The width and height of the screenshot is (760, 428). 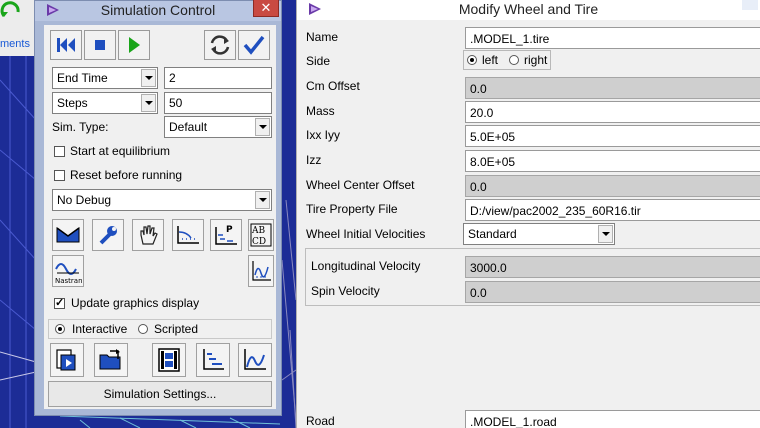 I want to click on cm-offset-label: Cm Offset, so click(x=333, y=86).